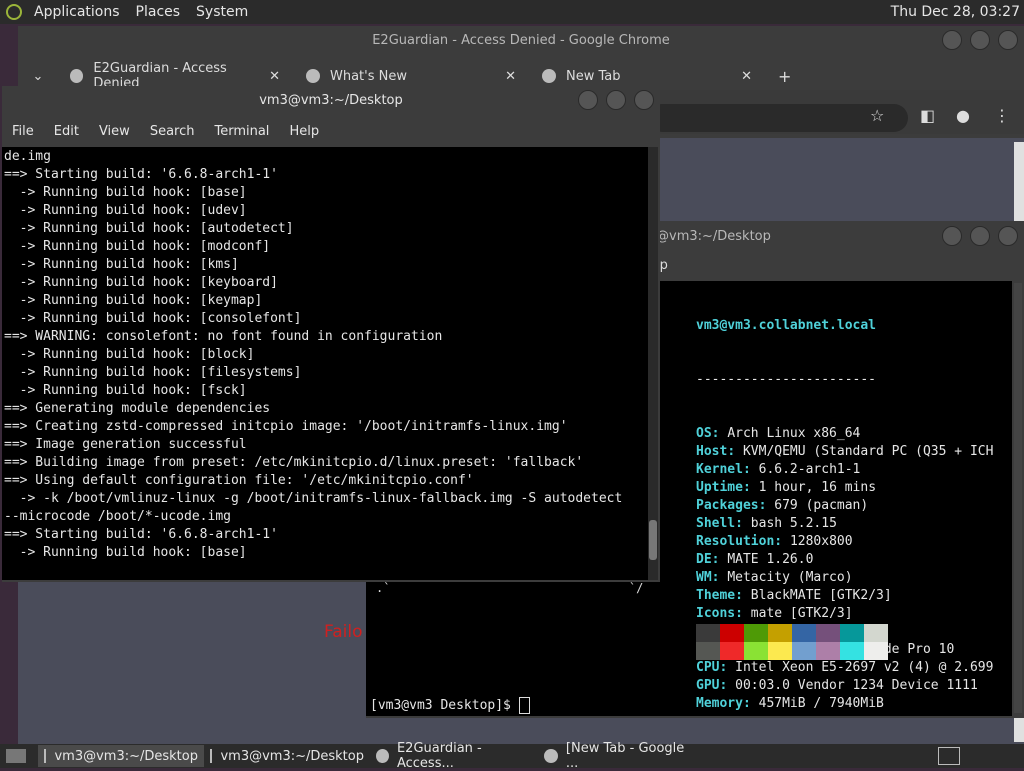  Describe the element at coordinates (927, 115) in the screenshot. I see `side-panel-icon: ◧` at that location.